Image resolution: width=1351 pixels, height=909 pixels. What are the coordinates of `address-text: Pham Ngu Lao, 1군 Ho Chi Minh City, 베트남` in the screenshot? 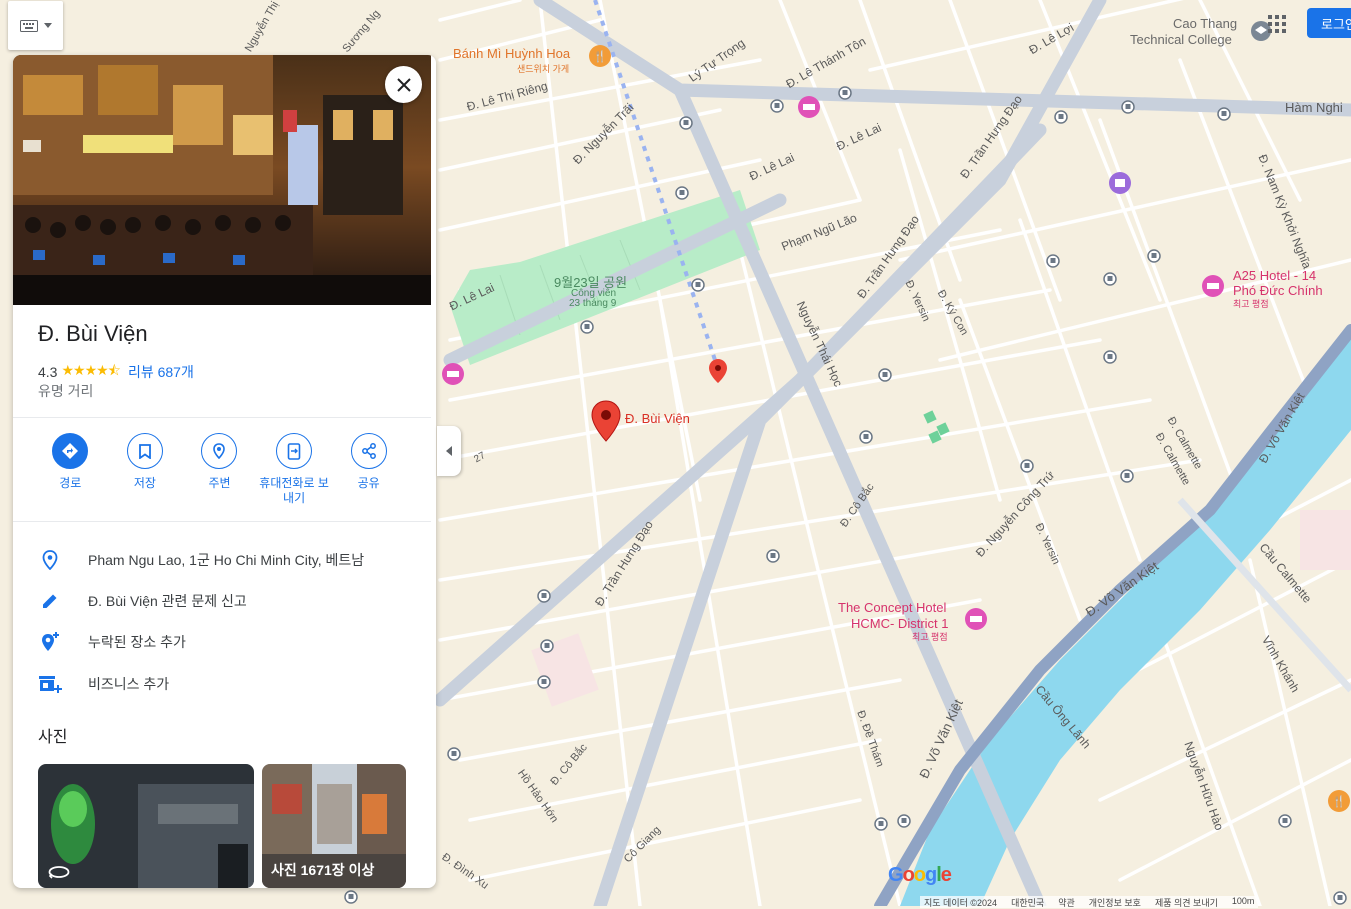 It's located at (226, 560).